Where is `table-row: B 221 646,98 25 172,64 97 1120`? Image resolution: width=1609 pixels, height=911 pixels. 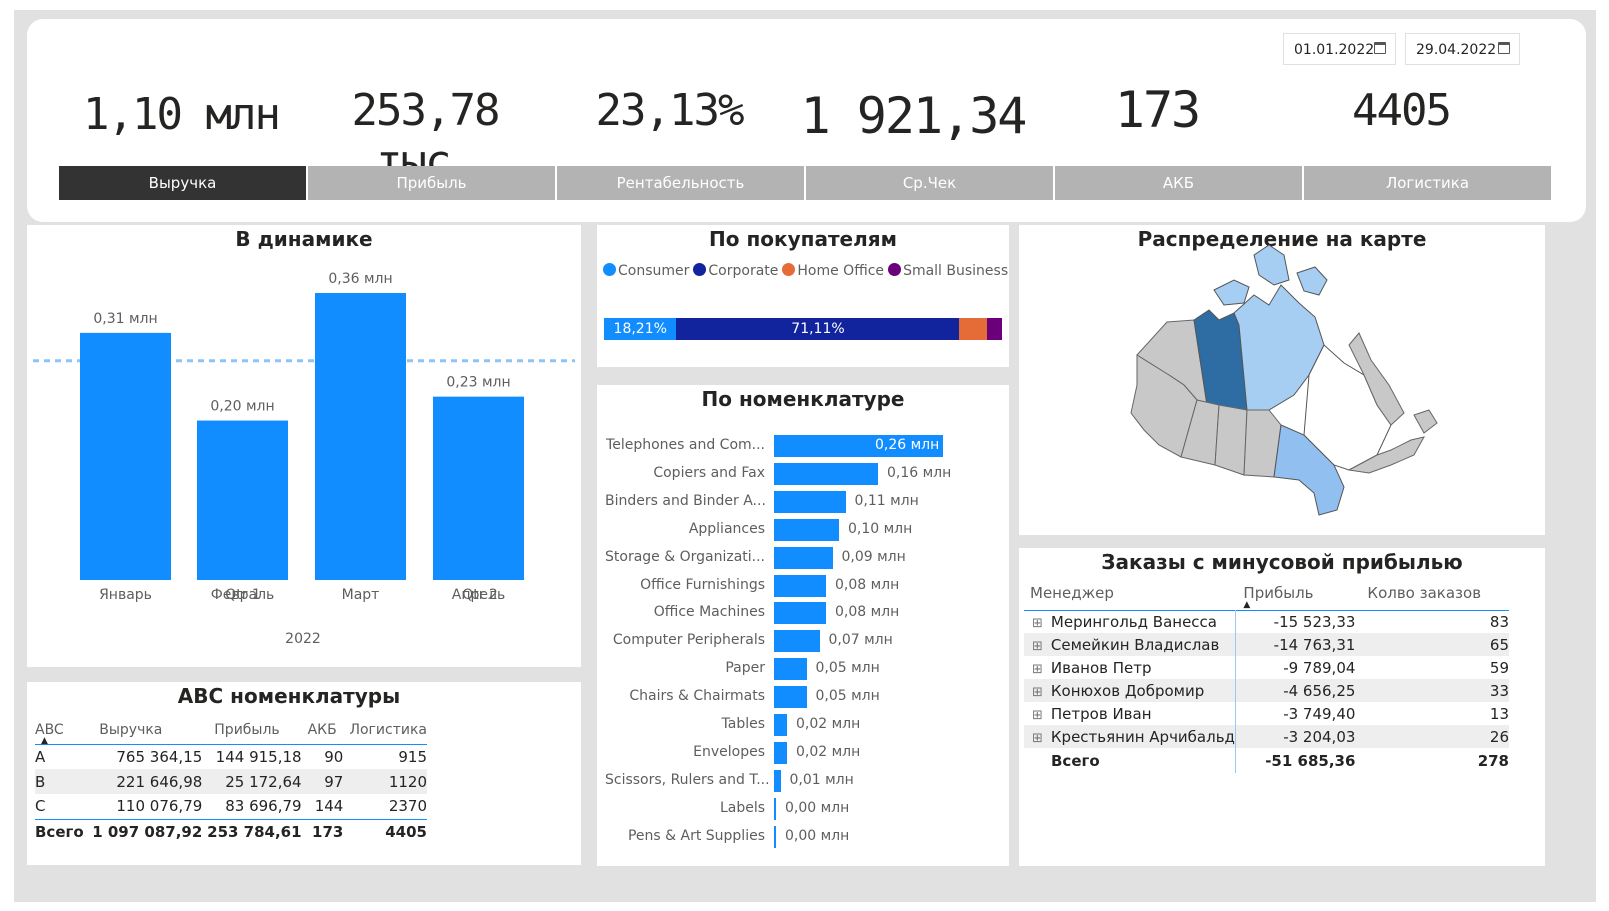 table-row: B 221 646,98 25 172,64 97 1120 is located at coordinates (231, 781).